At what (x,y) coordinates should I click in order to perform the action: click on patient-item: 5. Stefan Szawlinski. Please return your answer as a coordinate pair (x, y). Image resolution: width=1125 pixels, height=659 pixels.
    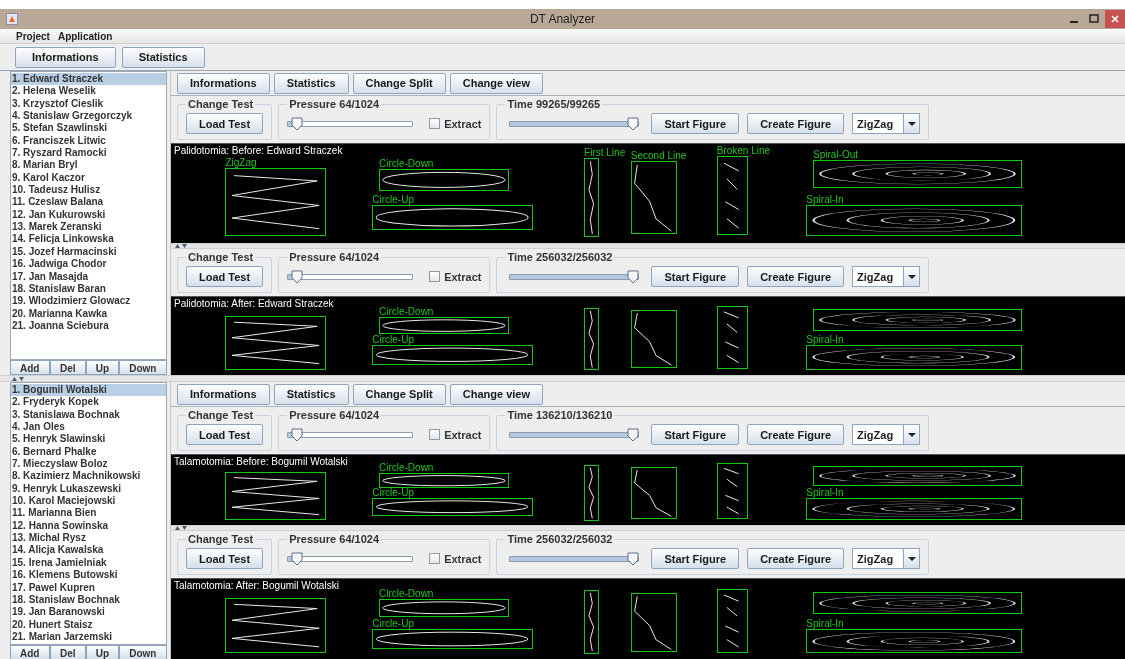
    Looking at the image, I should click on (88, 128).